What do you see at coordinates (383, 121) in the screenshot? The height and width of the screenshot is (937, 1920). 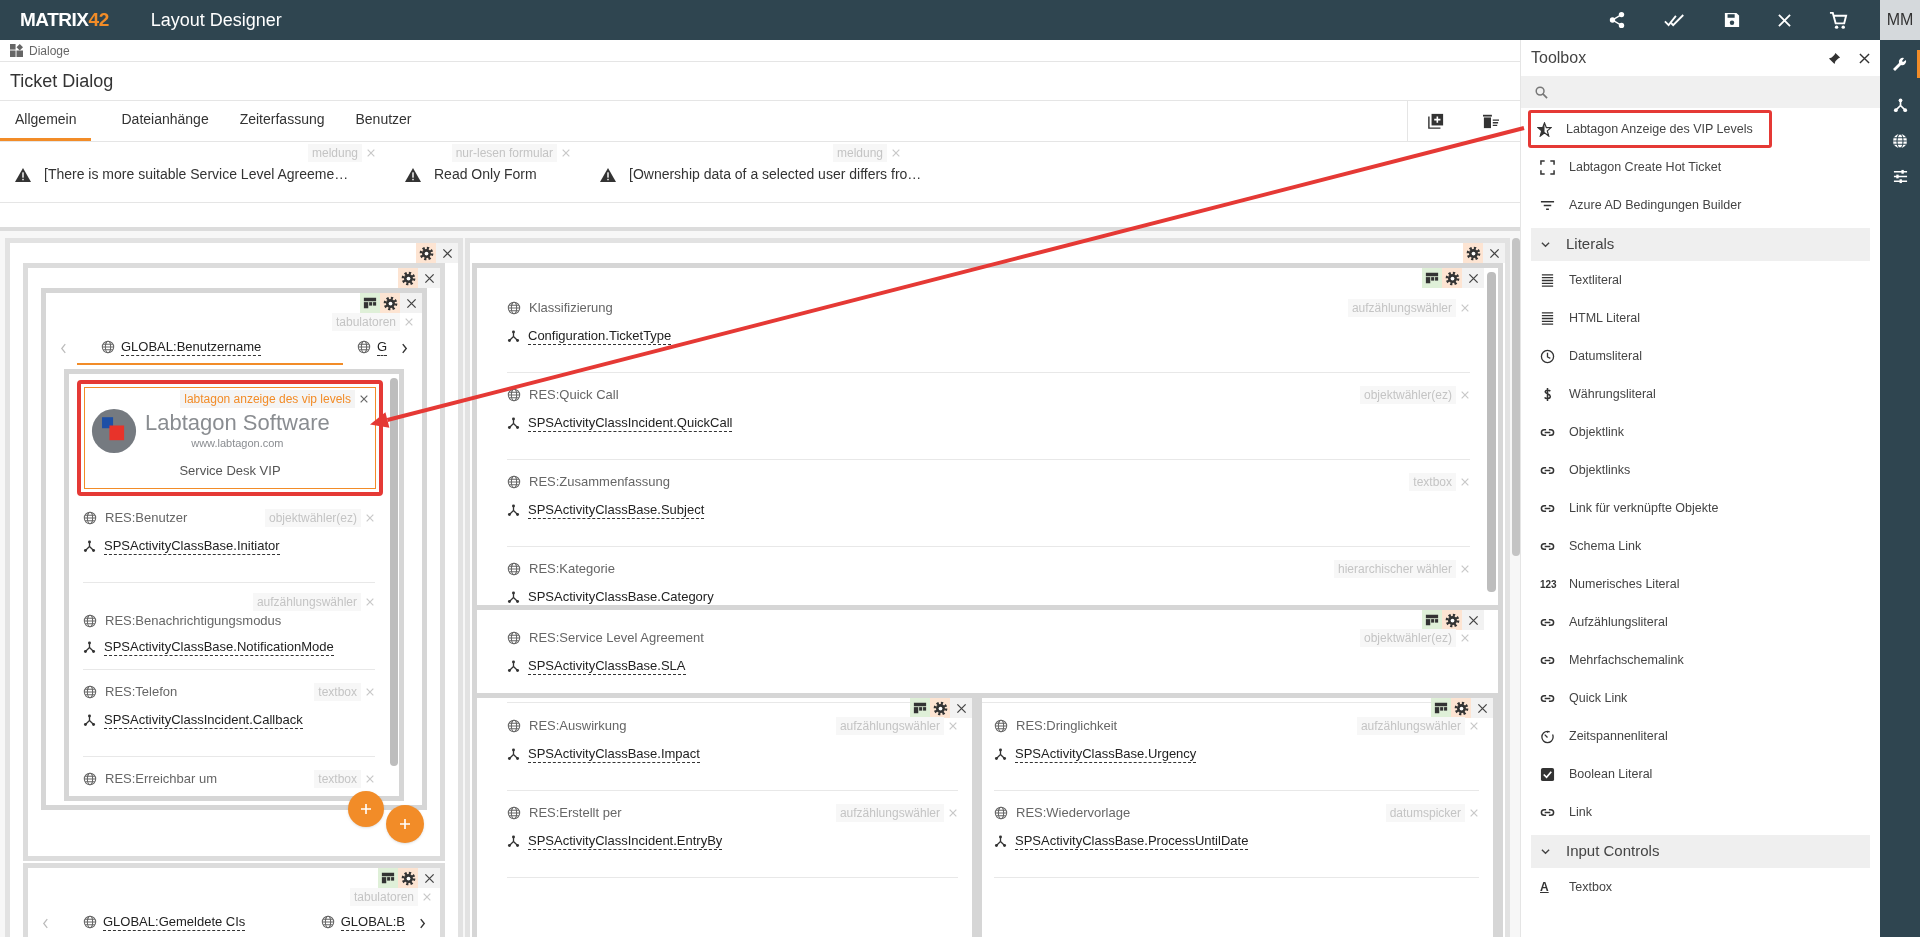 I see `dialog-tab: Benutzer` at bounding box center [383, 121].